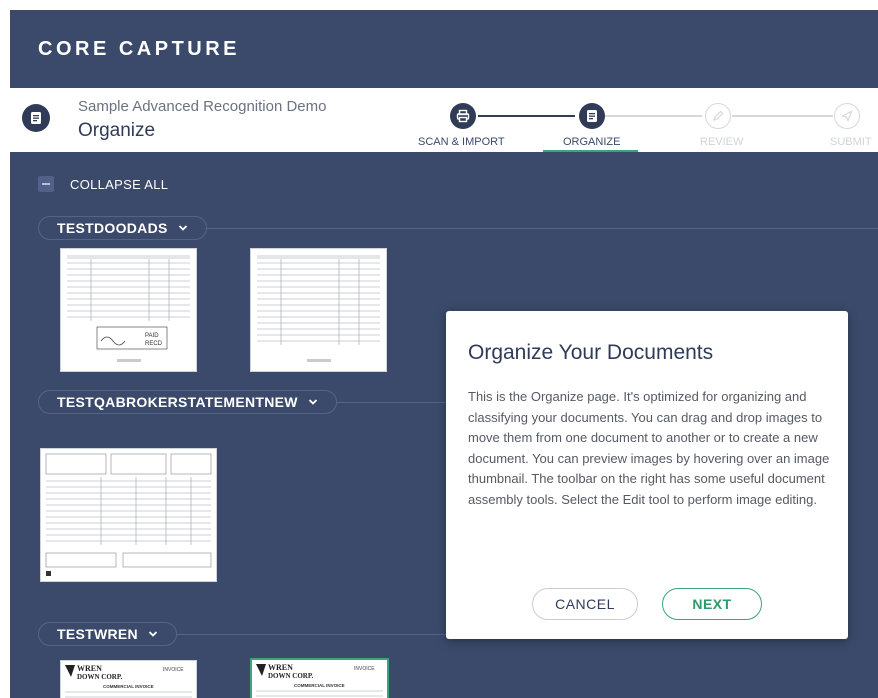 This screenshot has height=698, width=878. I want to click on dialog-title: Organize Your Documents, so click(591, 352).